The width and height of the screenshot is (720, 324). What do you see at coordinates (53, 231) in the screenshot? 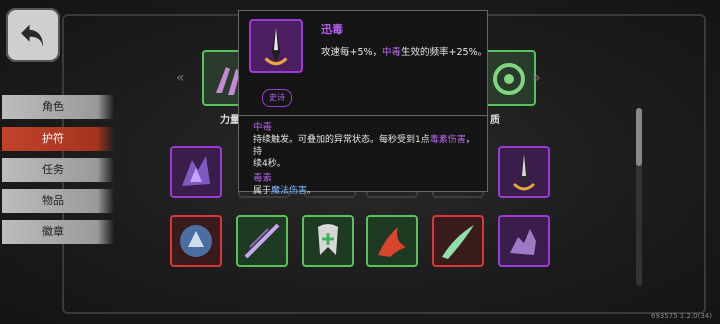
I see `tab-label: 徽章` at bounding box center [53, 231].